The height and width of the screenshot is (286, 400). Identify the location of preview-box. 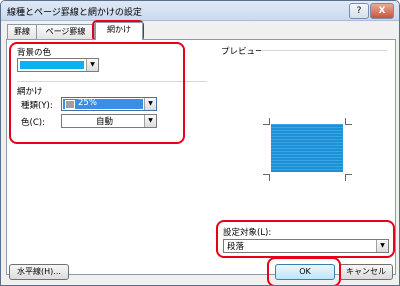
(307, 148).